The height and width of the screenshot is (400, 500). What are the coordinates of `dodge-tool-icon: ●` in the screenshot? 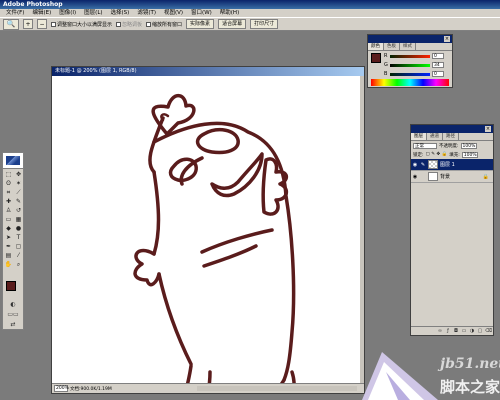 It's located at (18, 229).